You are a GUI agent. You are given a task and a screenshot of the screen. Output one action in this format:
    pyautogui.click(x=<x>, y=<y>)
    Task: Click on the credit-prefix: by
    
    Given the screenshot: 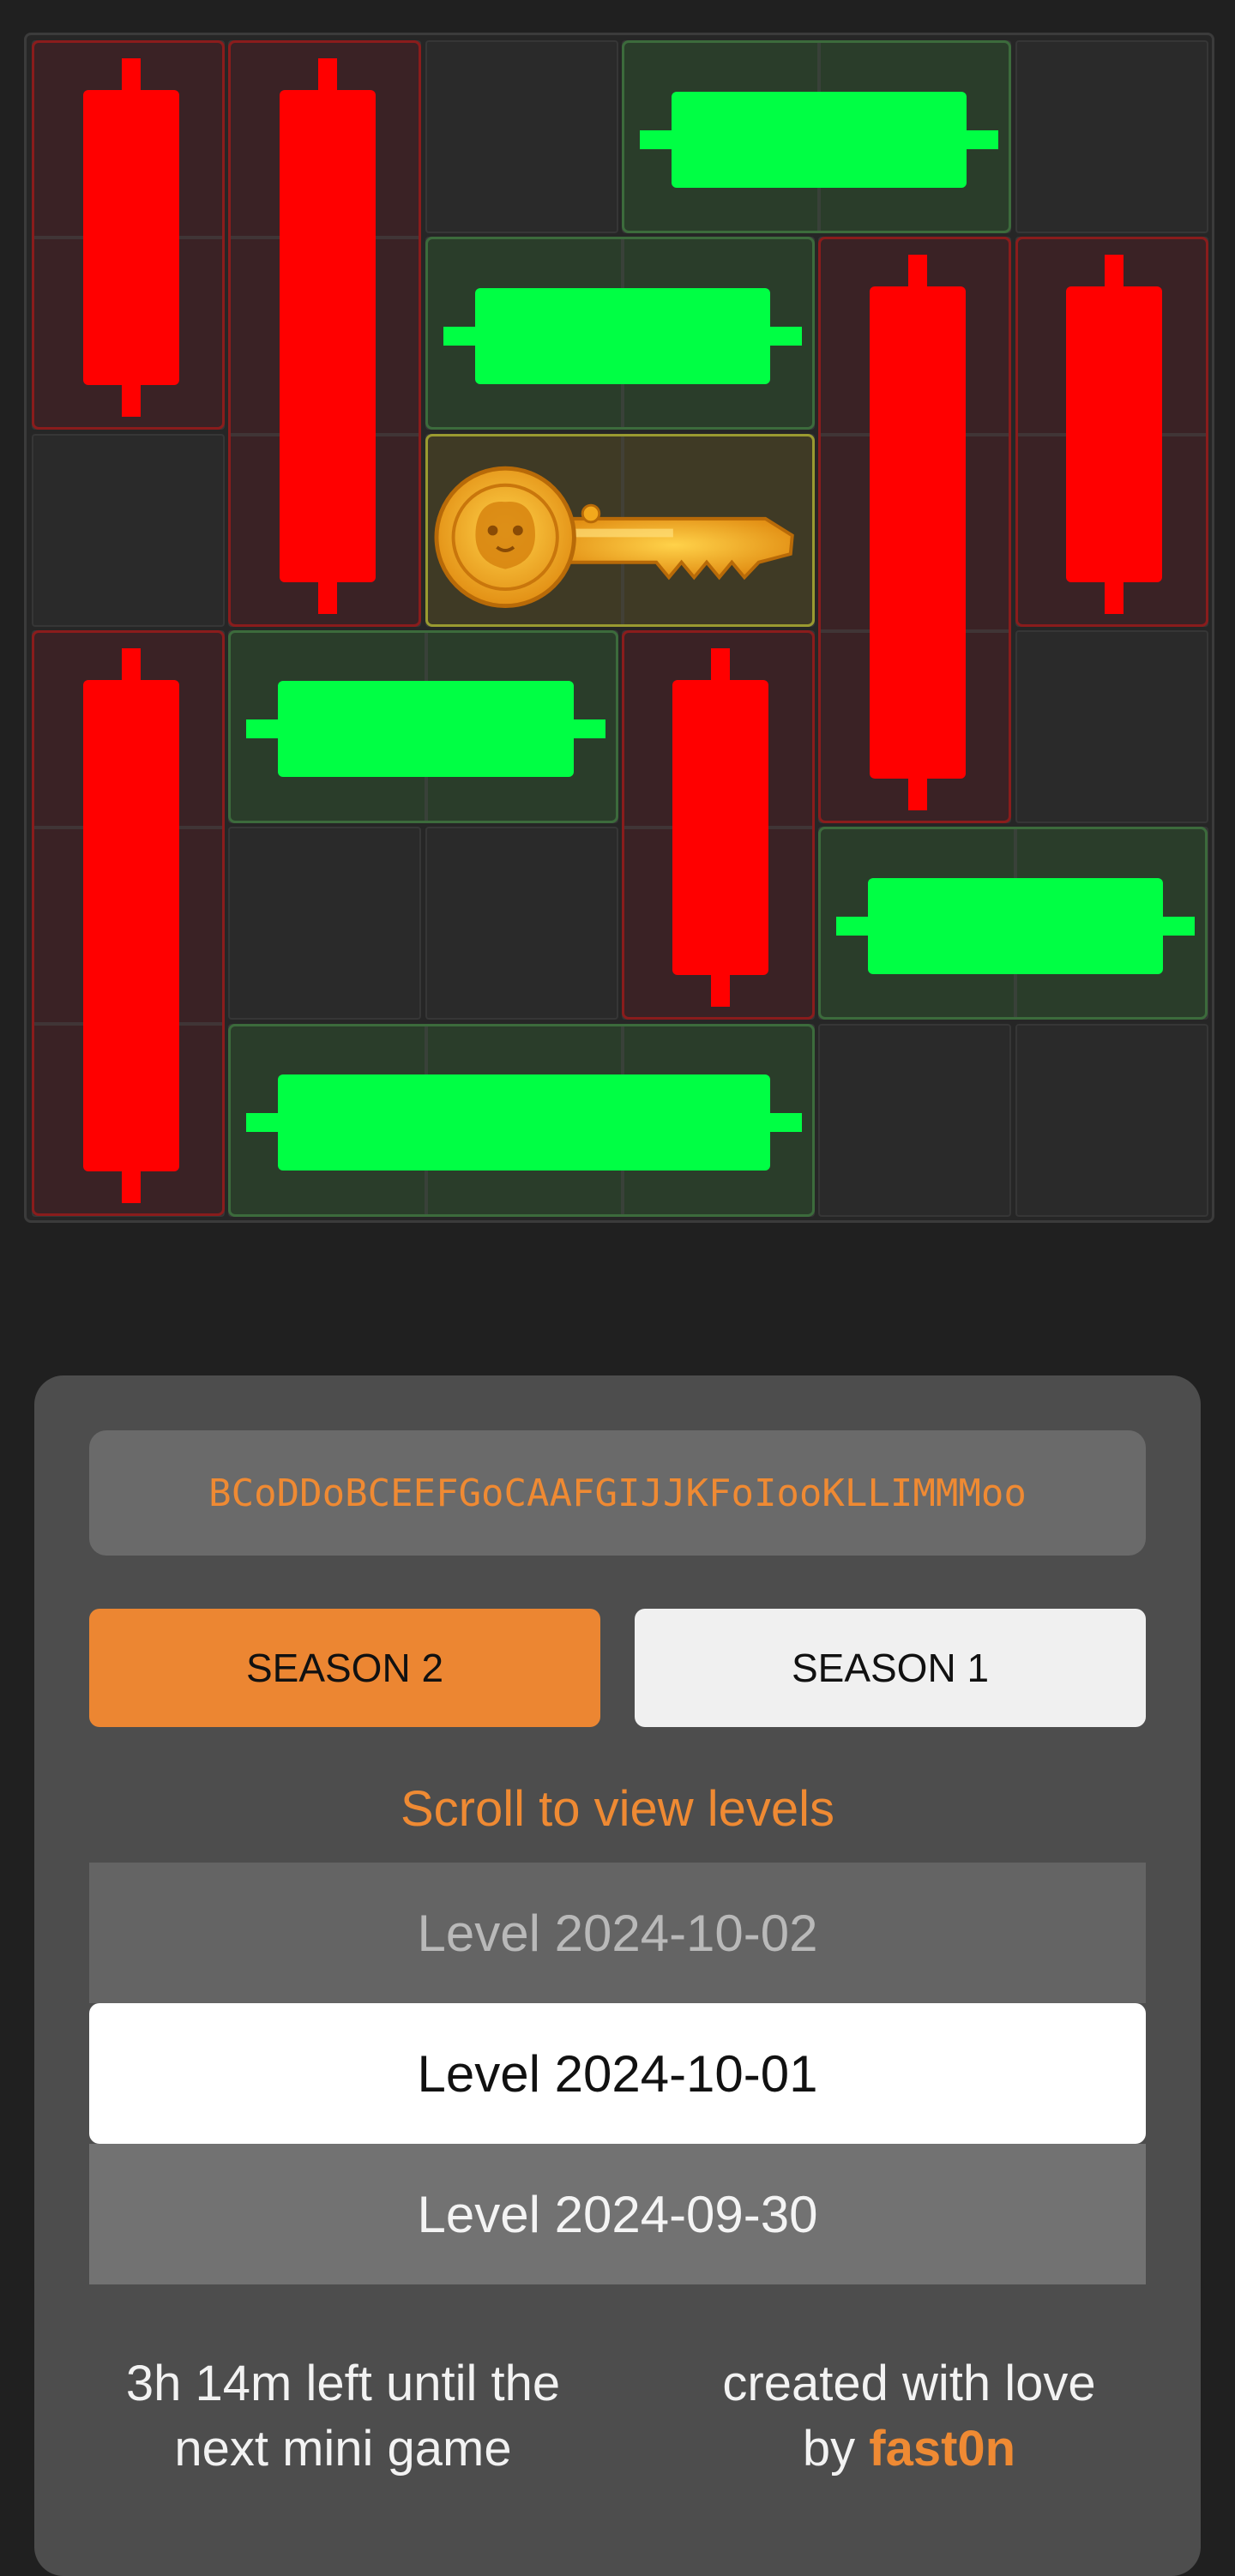 What is the action you would take?
    pyautogui.click(x=836, y=2449)
    